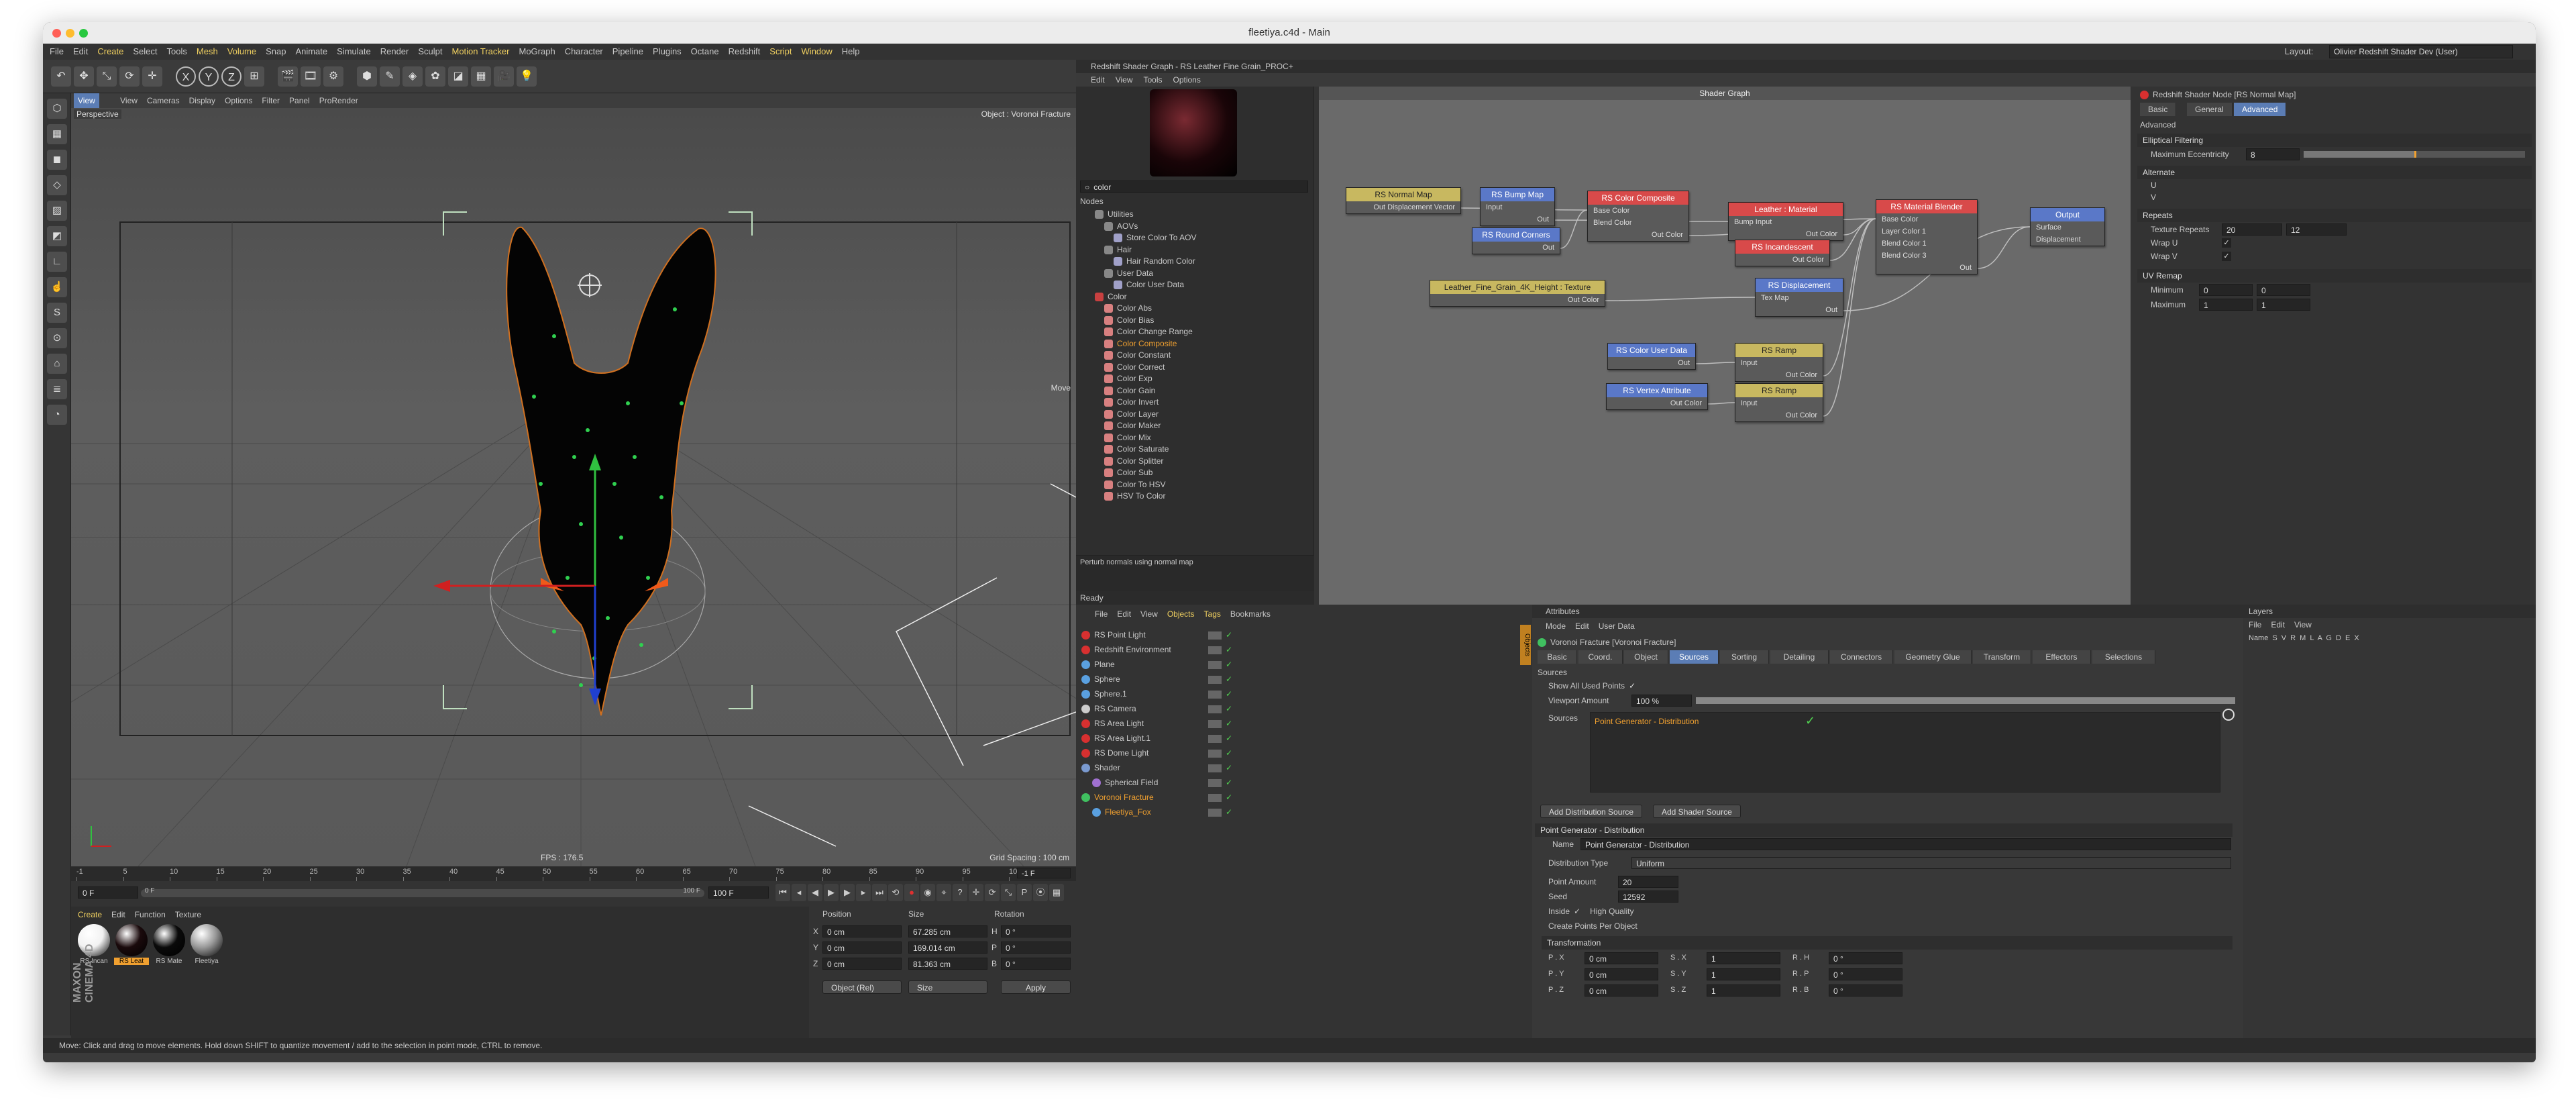 The height and width of the screenshot is (1118, 2576). I want to click on menu-window: Window, so click(817, 51).